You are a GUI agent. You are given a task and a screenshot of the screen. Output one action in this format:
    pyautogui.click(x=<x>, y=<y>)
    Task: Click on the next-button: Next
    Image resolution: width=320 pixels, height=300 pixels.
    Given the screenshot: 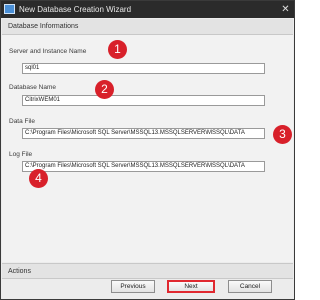 What is the action you would take?
    pyautogui.click(x=191, y=286)
    